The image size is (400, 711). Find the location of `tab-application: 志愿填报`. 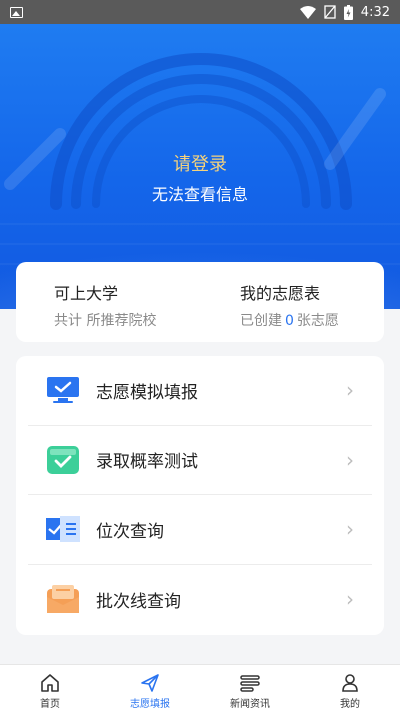

tab-application: 志愿填报 is located at coordinates (150, 688).